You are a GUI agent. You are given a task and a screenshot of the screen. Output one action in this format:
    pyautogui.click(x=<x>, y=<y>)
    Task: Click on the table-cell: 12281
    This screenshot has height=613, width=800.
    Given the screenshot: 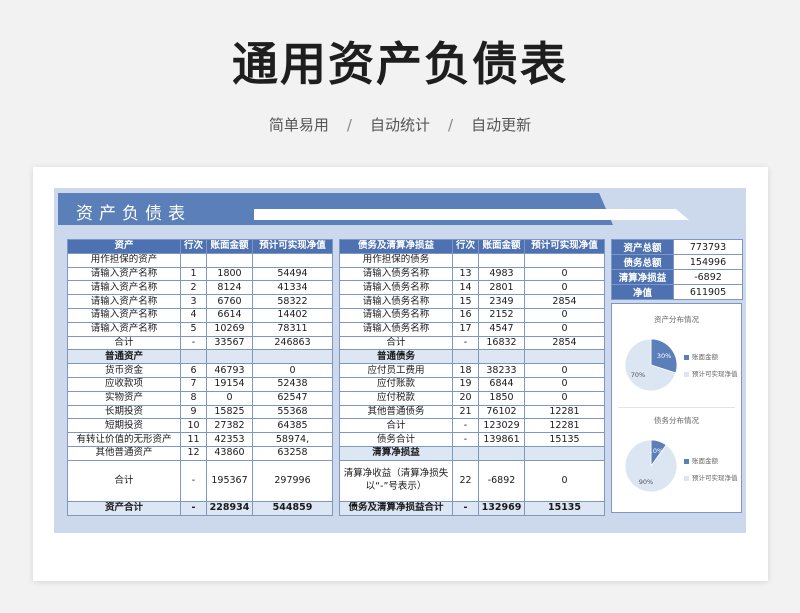 What is the action you would take?
    pyautogui.click(x=564, y=412)
    